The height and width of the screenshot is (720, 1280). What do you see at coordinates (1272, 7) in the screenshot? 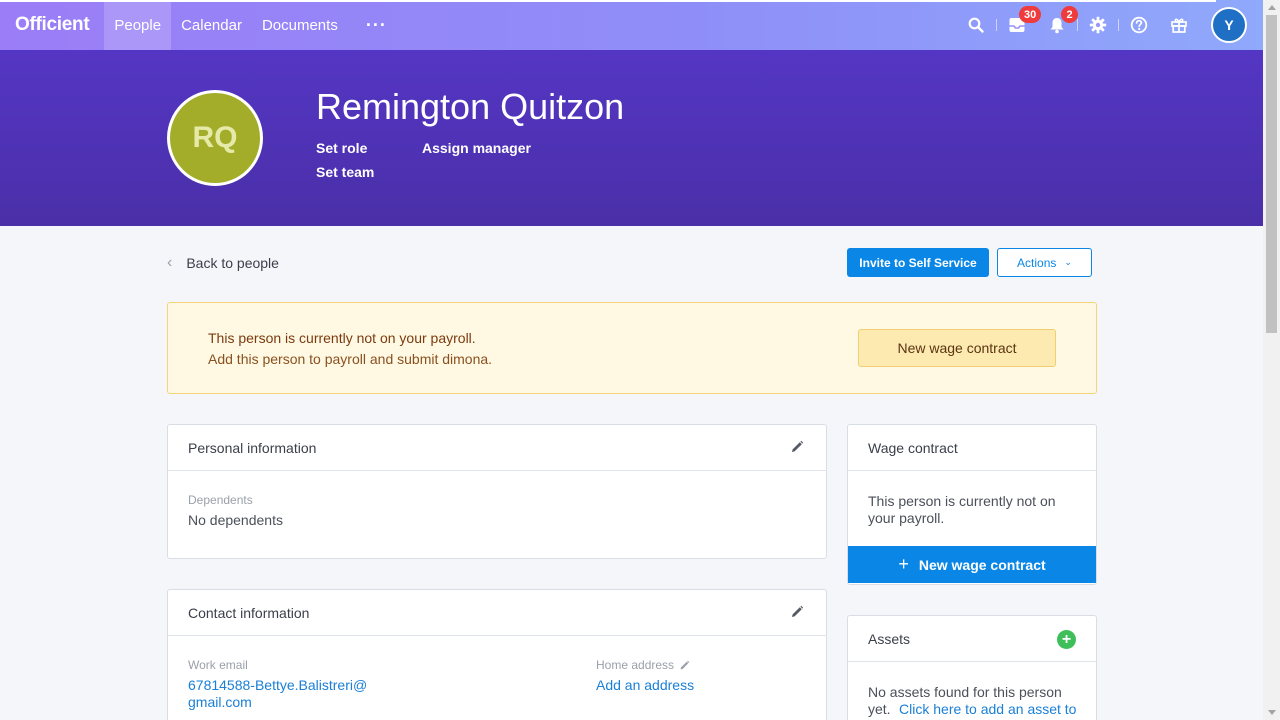
I see `scroll-up-arrow` at bounding box center [1272, 7].